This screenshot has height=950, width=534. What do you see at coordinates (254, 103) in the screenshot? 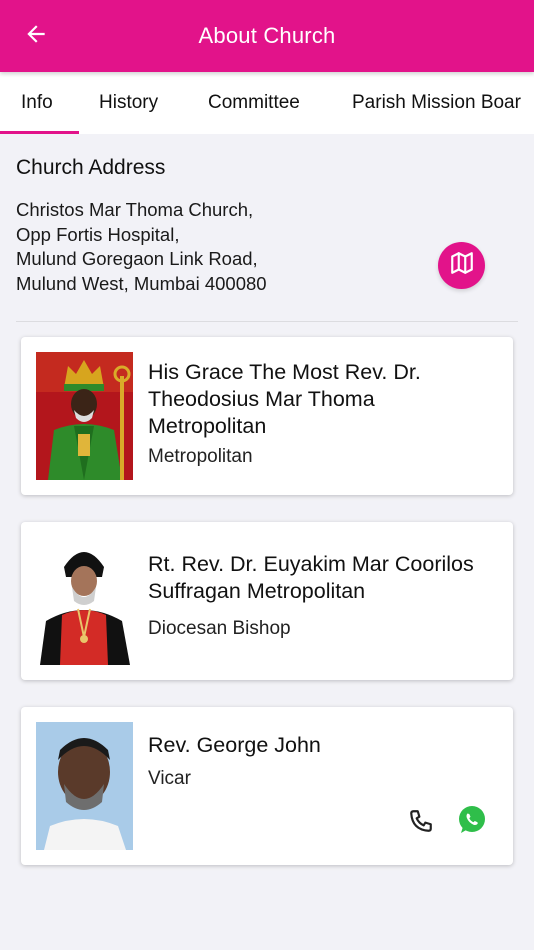
I see `tab-committee: Committee` at bounding box center [254, 103].